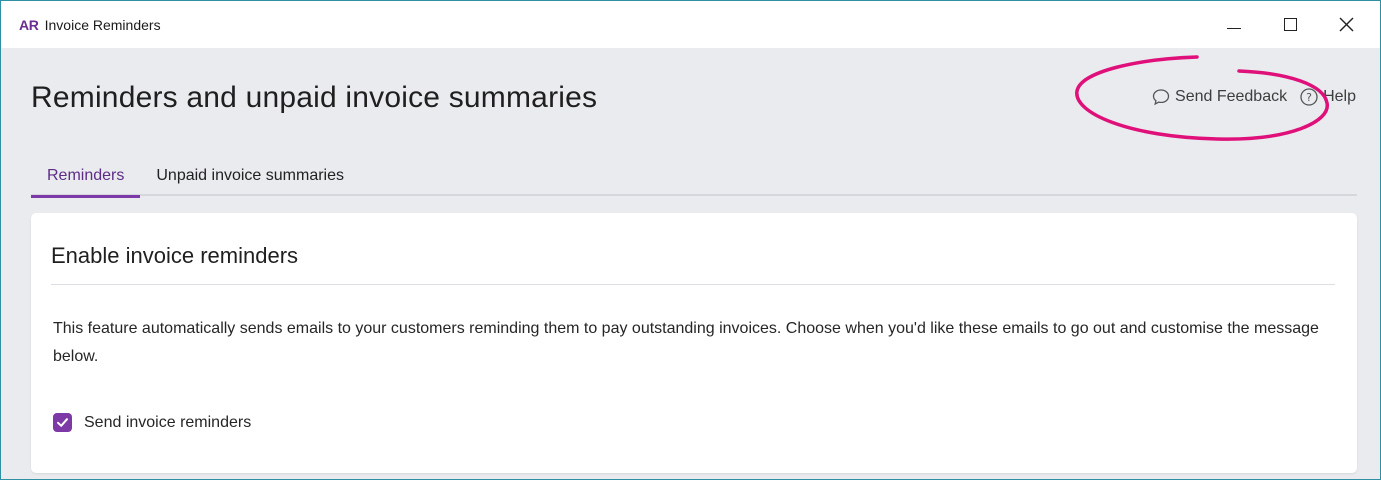 The width and height of the screenshot is (1381, 480). I want to click on minimize-button, so click(1234, 24).